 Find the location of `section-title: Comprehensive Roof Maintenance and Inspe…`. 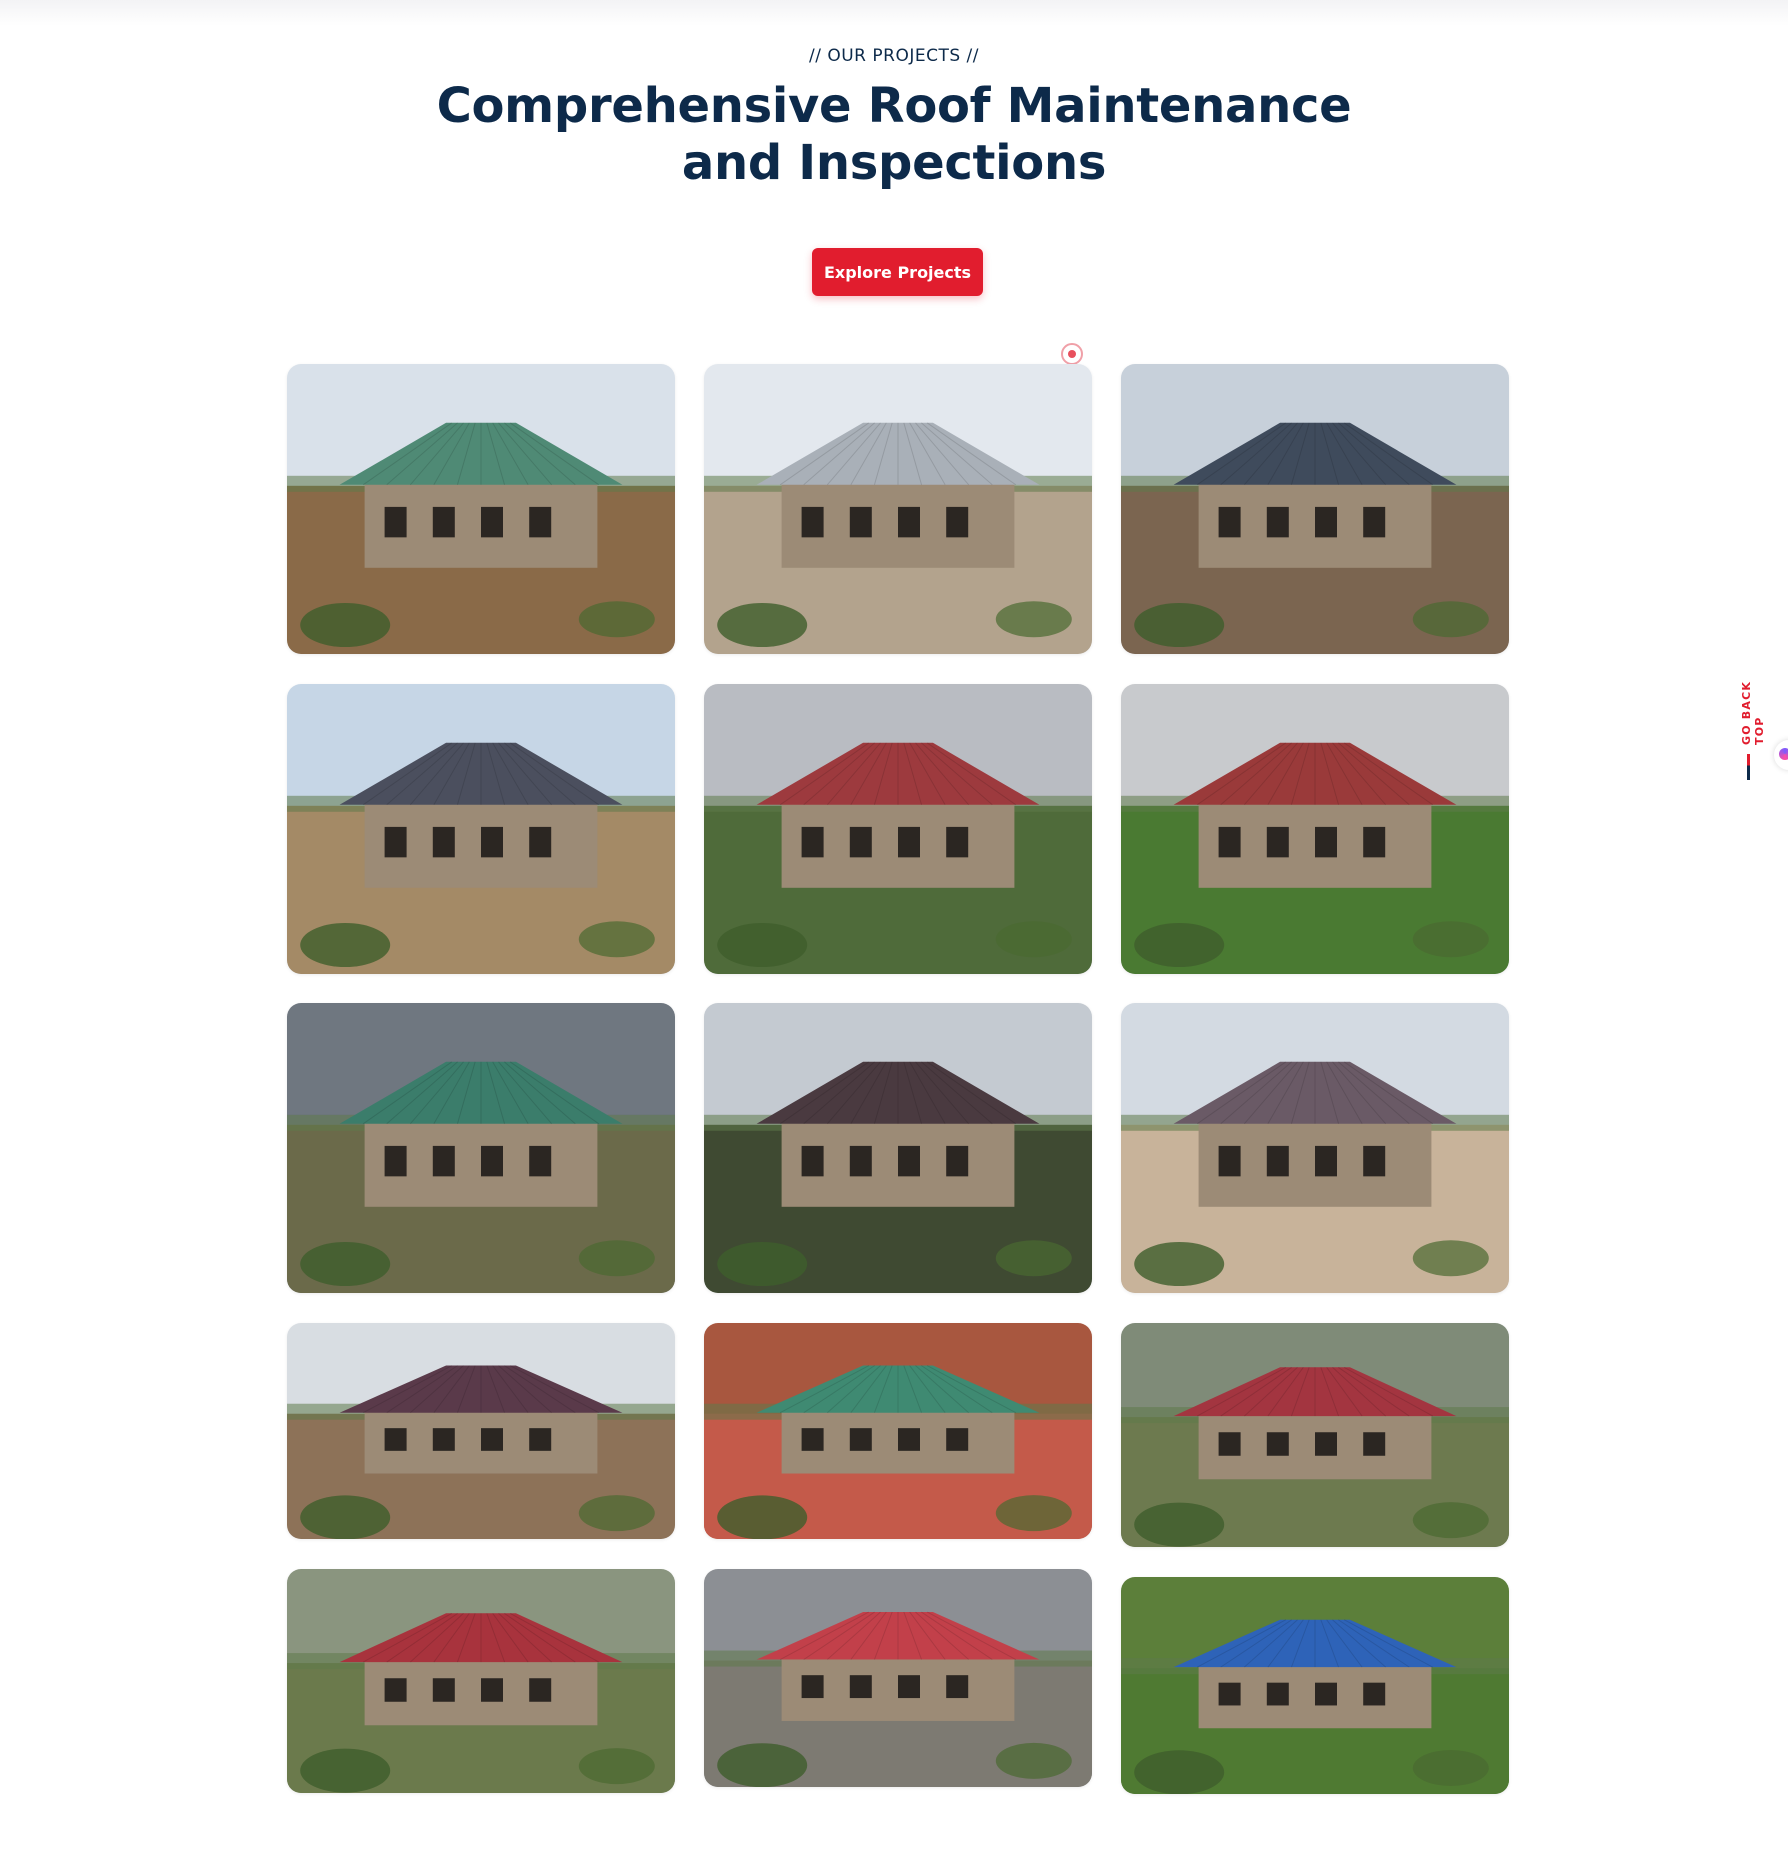

section-title: Comprehensive Roof Maintenance and Inspe… is located at coordinates (894, 135).